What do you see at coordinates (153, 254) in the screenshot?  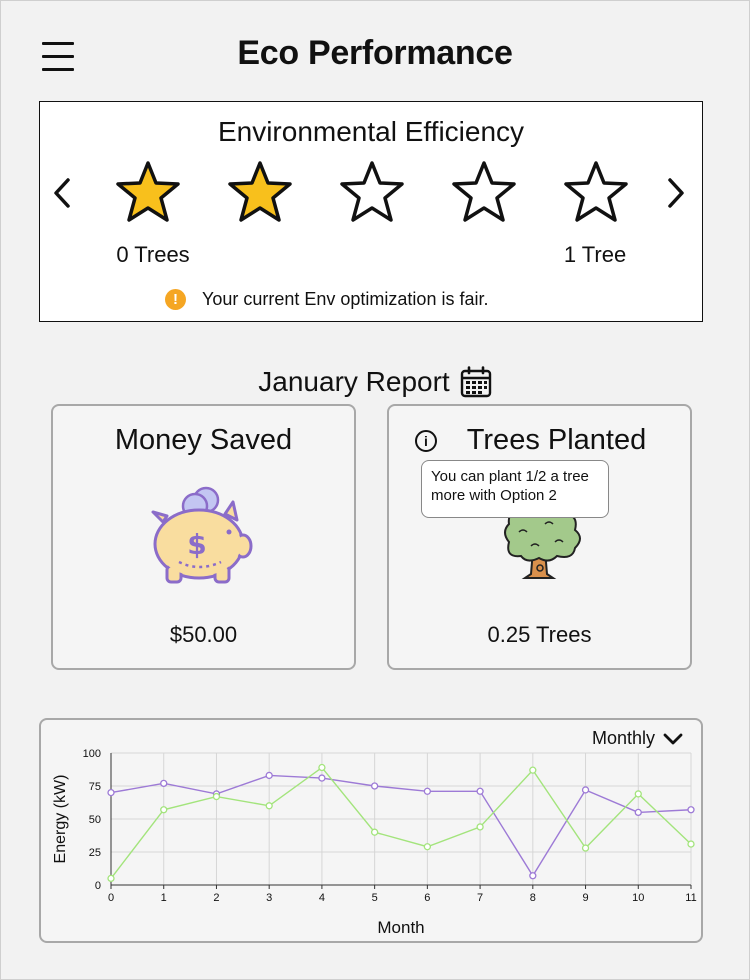 I see `rating-min-label: 0 Trees` at bounding box center [153, 254].